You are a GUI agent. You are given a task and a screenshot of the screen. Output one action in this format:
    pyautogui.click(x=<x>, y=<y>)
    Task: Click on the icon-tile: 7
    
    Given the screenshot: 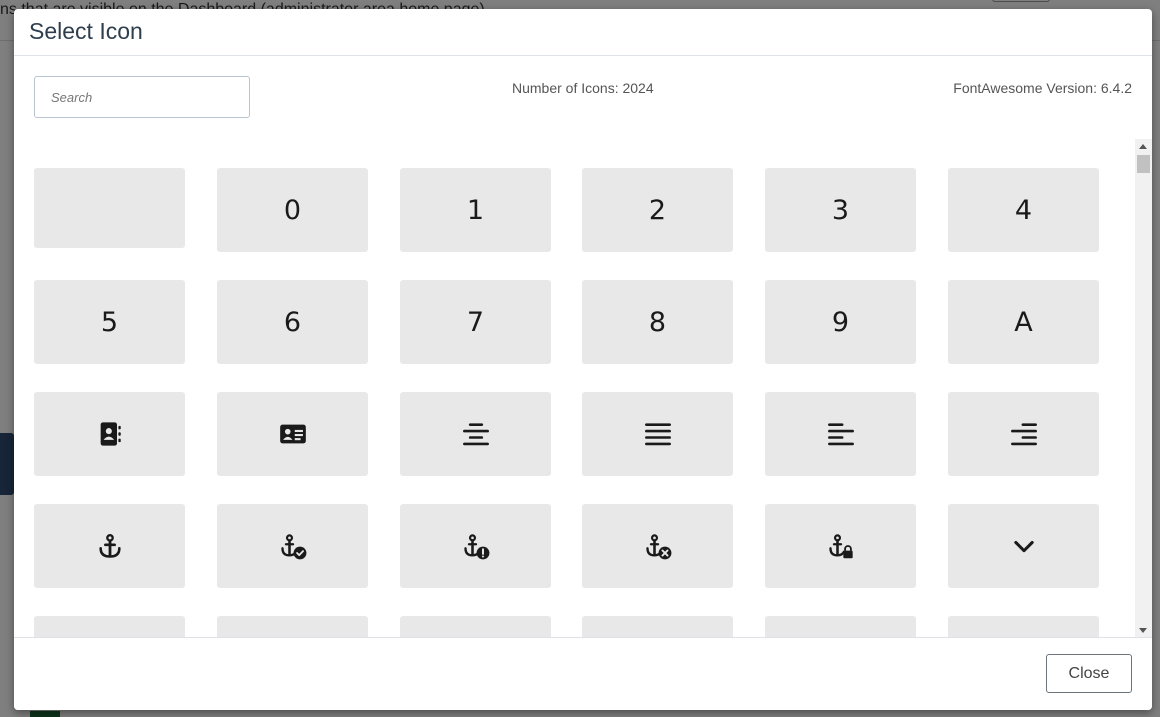 What is the action you would take?
    pyautogui.click(x=475, y=322)
    